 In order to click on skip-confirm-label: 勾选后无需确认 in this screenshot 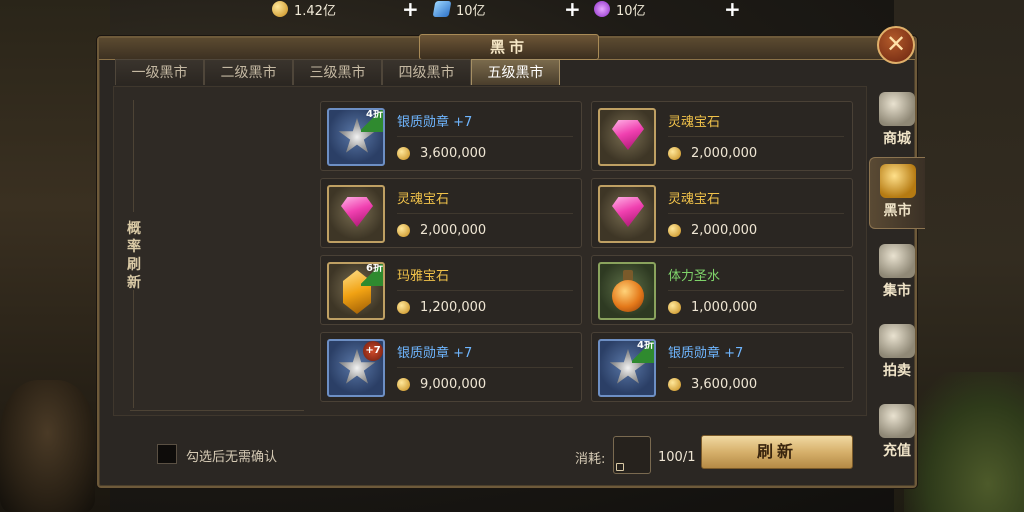, I will do `click(232, 457)`.